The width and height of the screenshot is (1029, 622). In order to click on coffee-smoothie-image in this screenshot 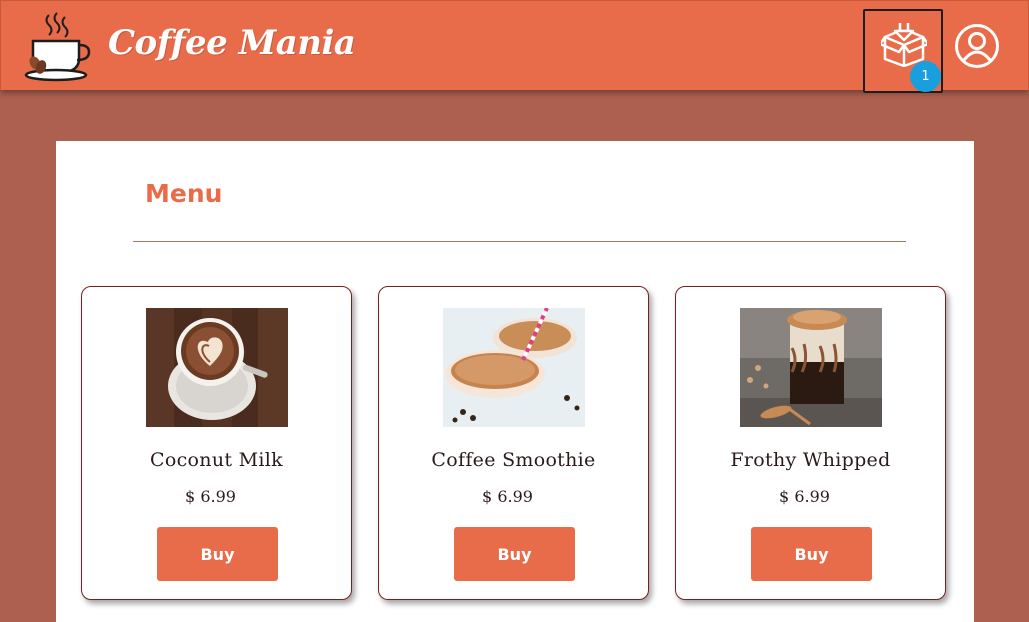, I will do `click(514, 367)`.